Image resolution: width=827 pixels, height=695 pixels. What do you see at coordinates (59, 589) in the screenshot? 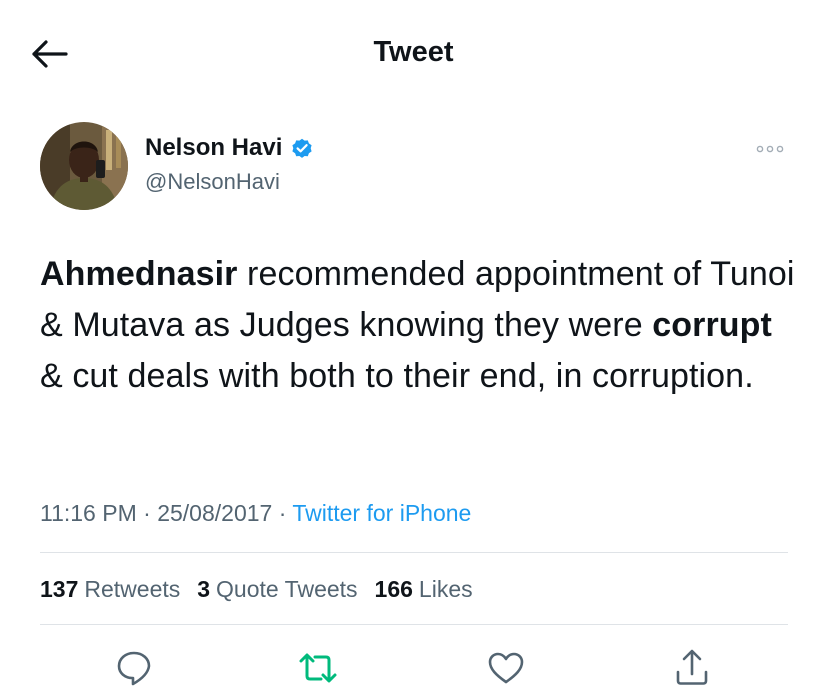
I see `retweets-count: 137` at bounding box center [59, 589].